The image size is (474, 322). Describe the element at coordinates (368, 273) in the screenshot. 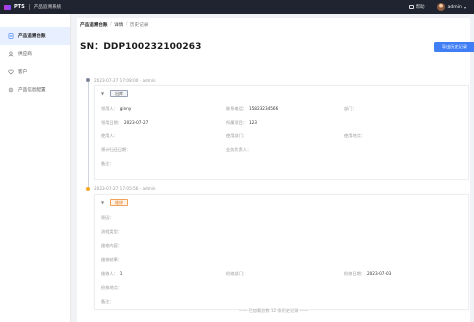

I see `field-repair-date: 检修日期： 2023-07-03` at that location.